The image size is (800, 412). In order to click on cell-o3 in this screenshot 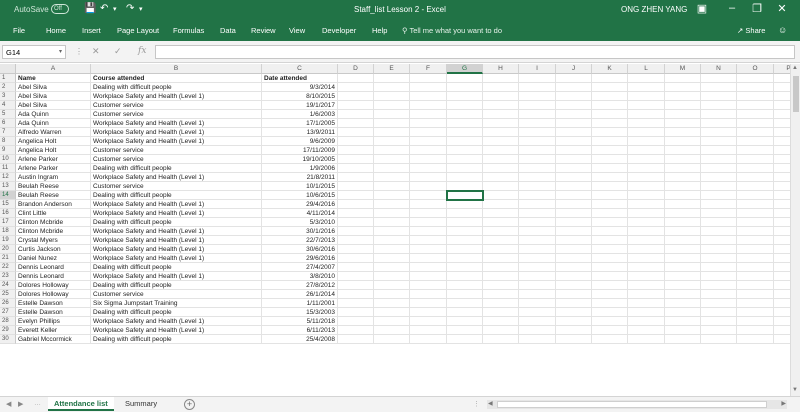, I will do `click(755, 96)`.